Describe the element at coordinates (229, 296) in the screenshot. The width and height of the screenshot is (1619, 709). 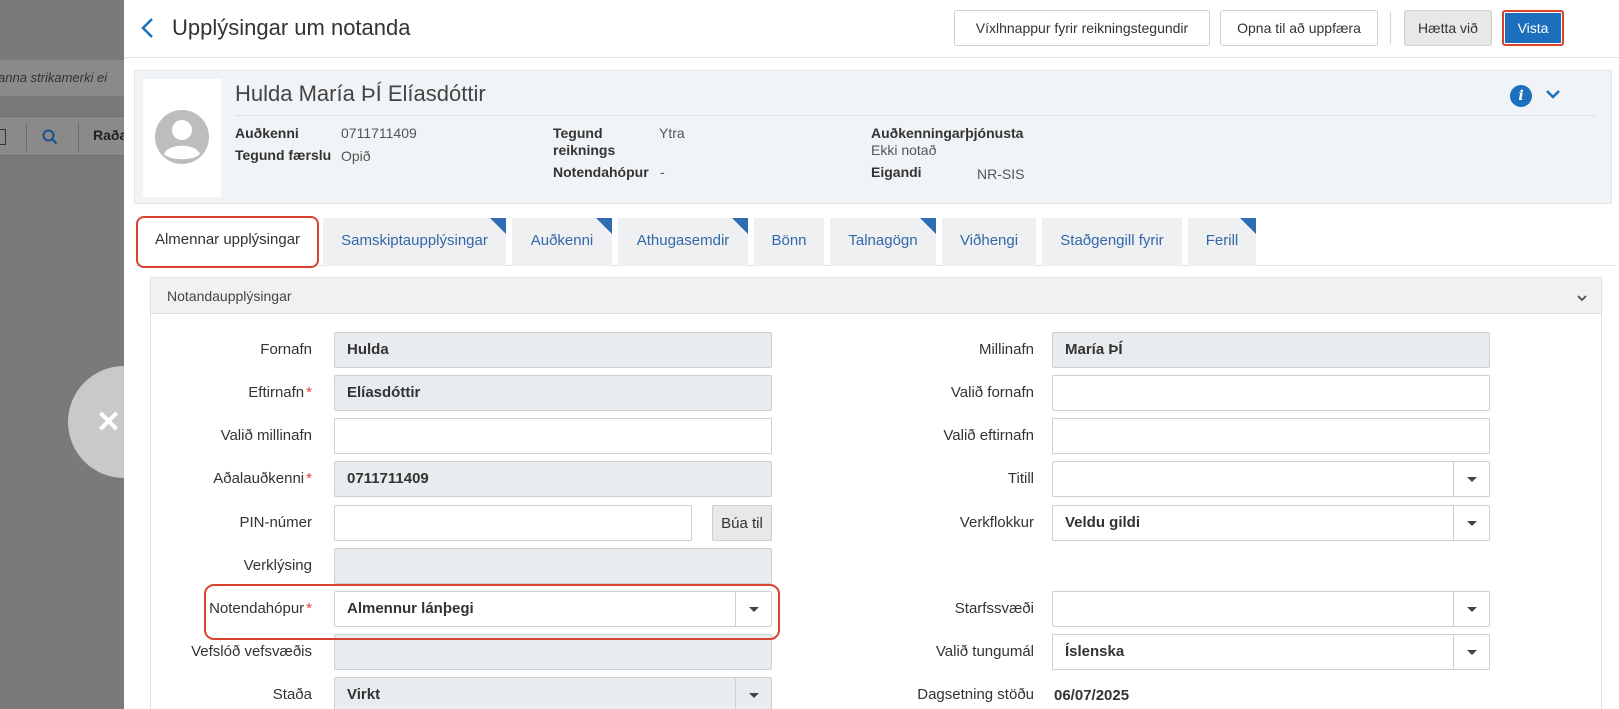
I see `section-title: Notandaupplýsingar` at that location.